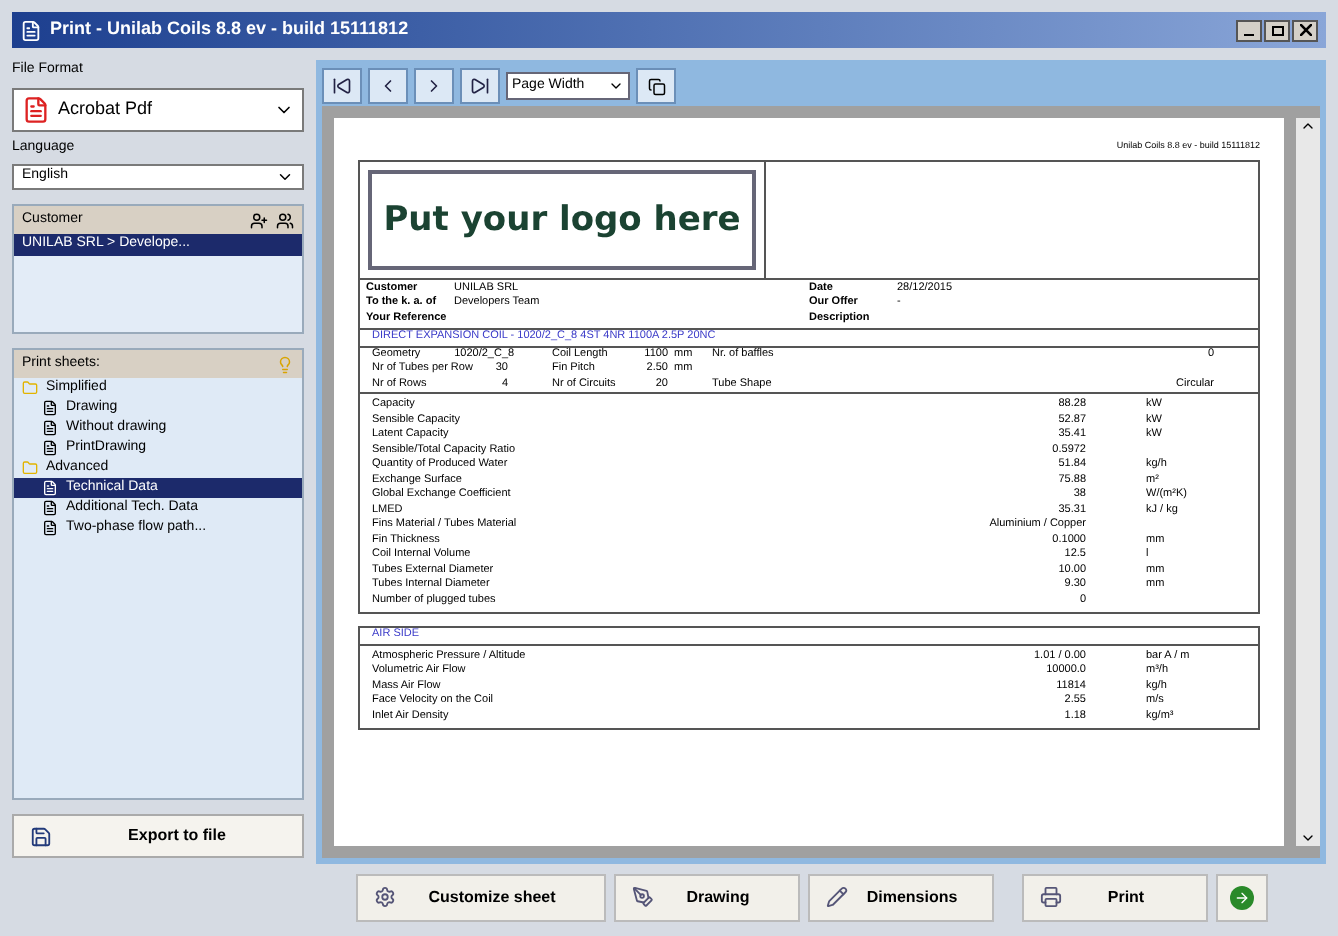 The width and height of the screenshot is (1338, 936). I want to click on save-icon, so click(41, 836).